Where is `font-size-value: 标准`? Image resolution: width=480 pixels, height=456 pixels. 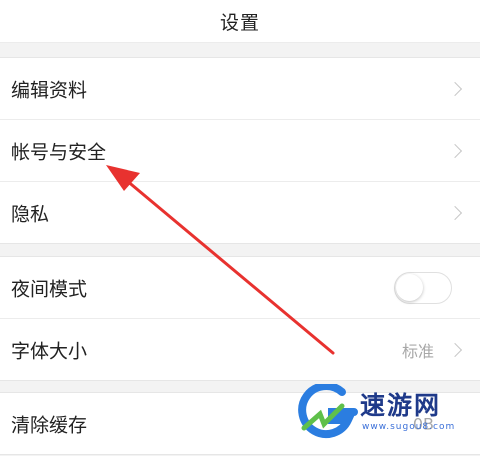 font-size-value: 标准 is located at coordinates (417, 351).